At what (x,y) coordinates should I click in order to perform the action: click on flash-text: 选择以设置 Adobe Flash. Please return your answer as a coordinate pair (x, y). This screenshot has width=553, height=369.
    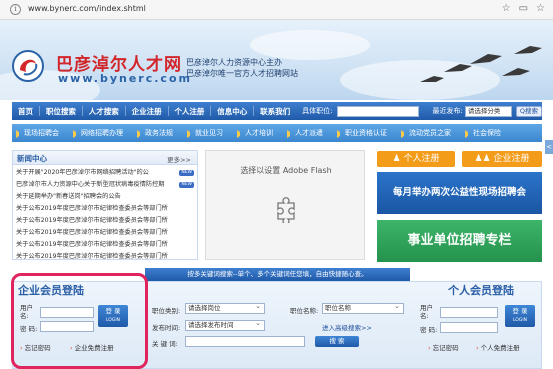
    Looking at the image, I should click on (286, 170).